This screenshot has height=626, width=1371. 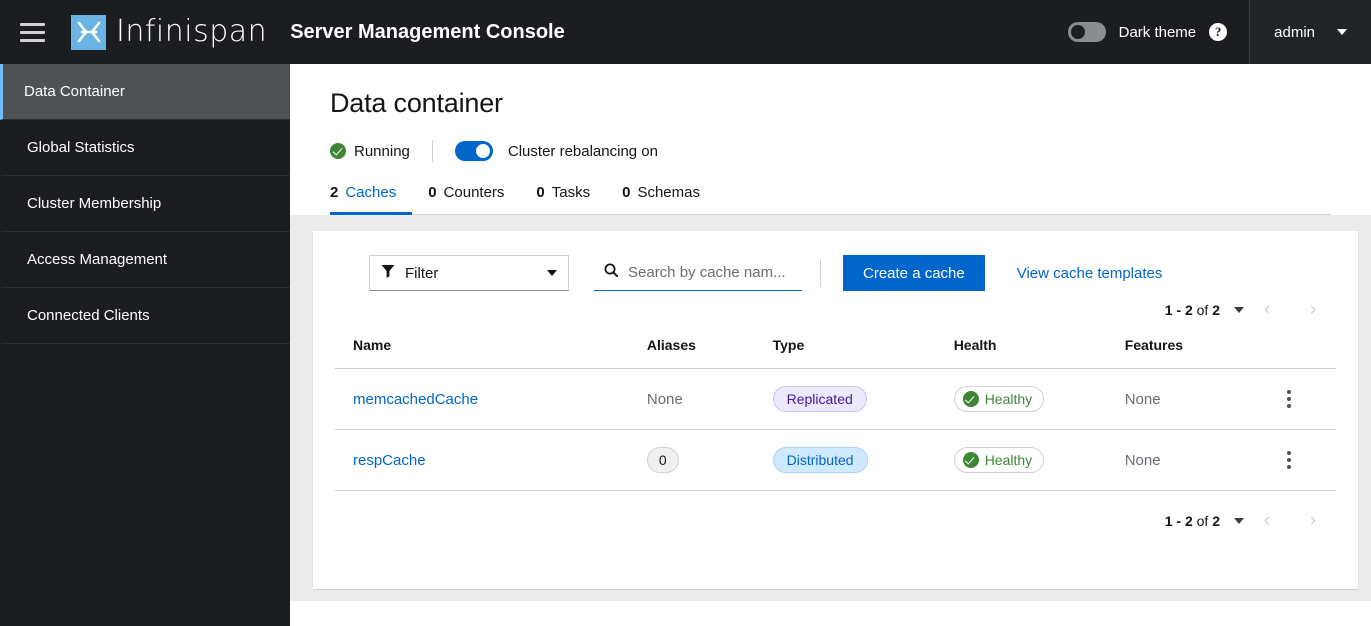 I want to click on user-name: admin, so click(x=1294, y=32).